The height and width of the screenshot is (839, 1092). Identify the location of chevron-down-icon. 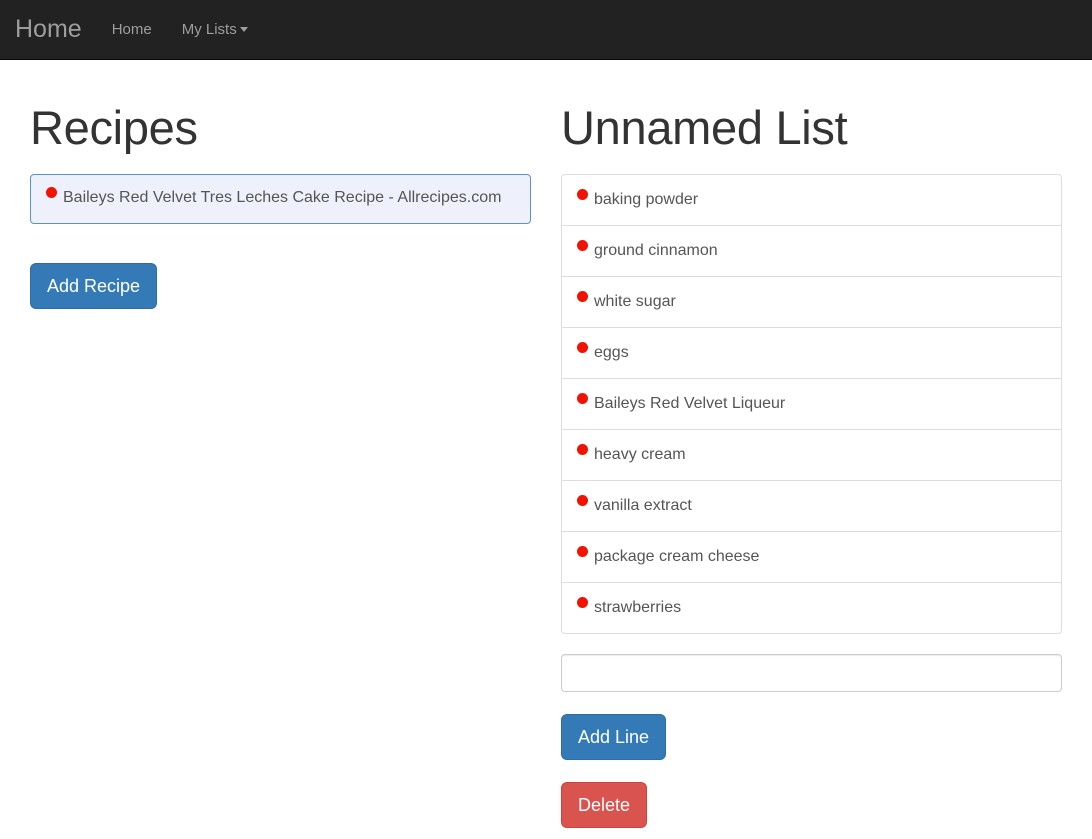
(243, 30).